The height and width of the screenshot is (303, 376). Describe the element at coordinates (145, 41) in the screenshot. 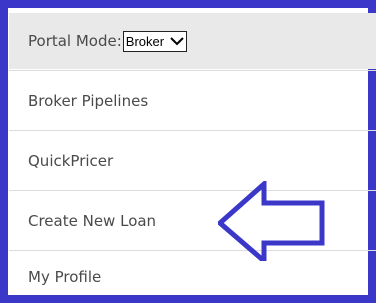

I see `portal-mode-selected-value: Broker` at that location.